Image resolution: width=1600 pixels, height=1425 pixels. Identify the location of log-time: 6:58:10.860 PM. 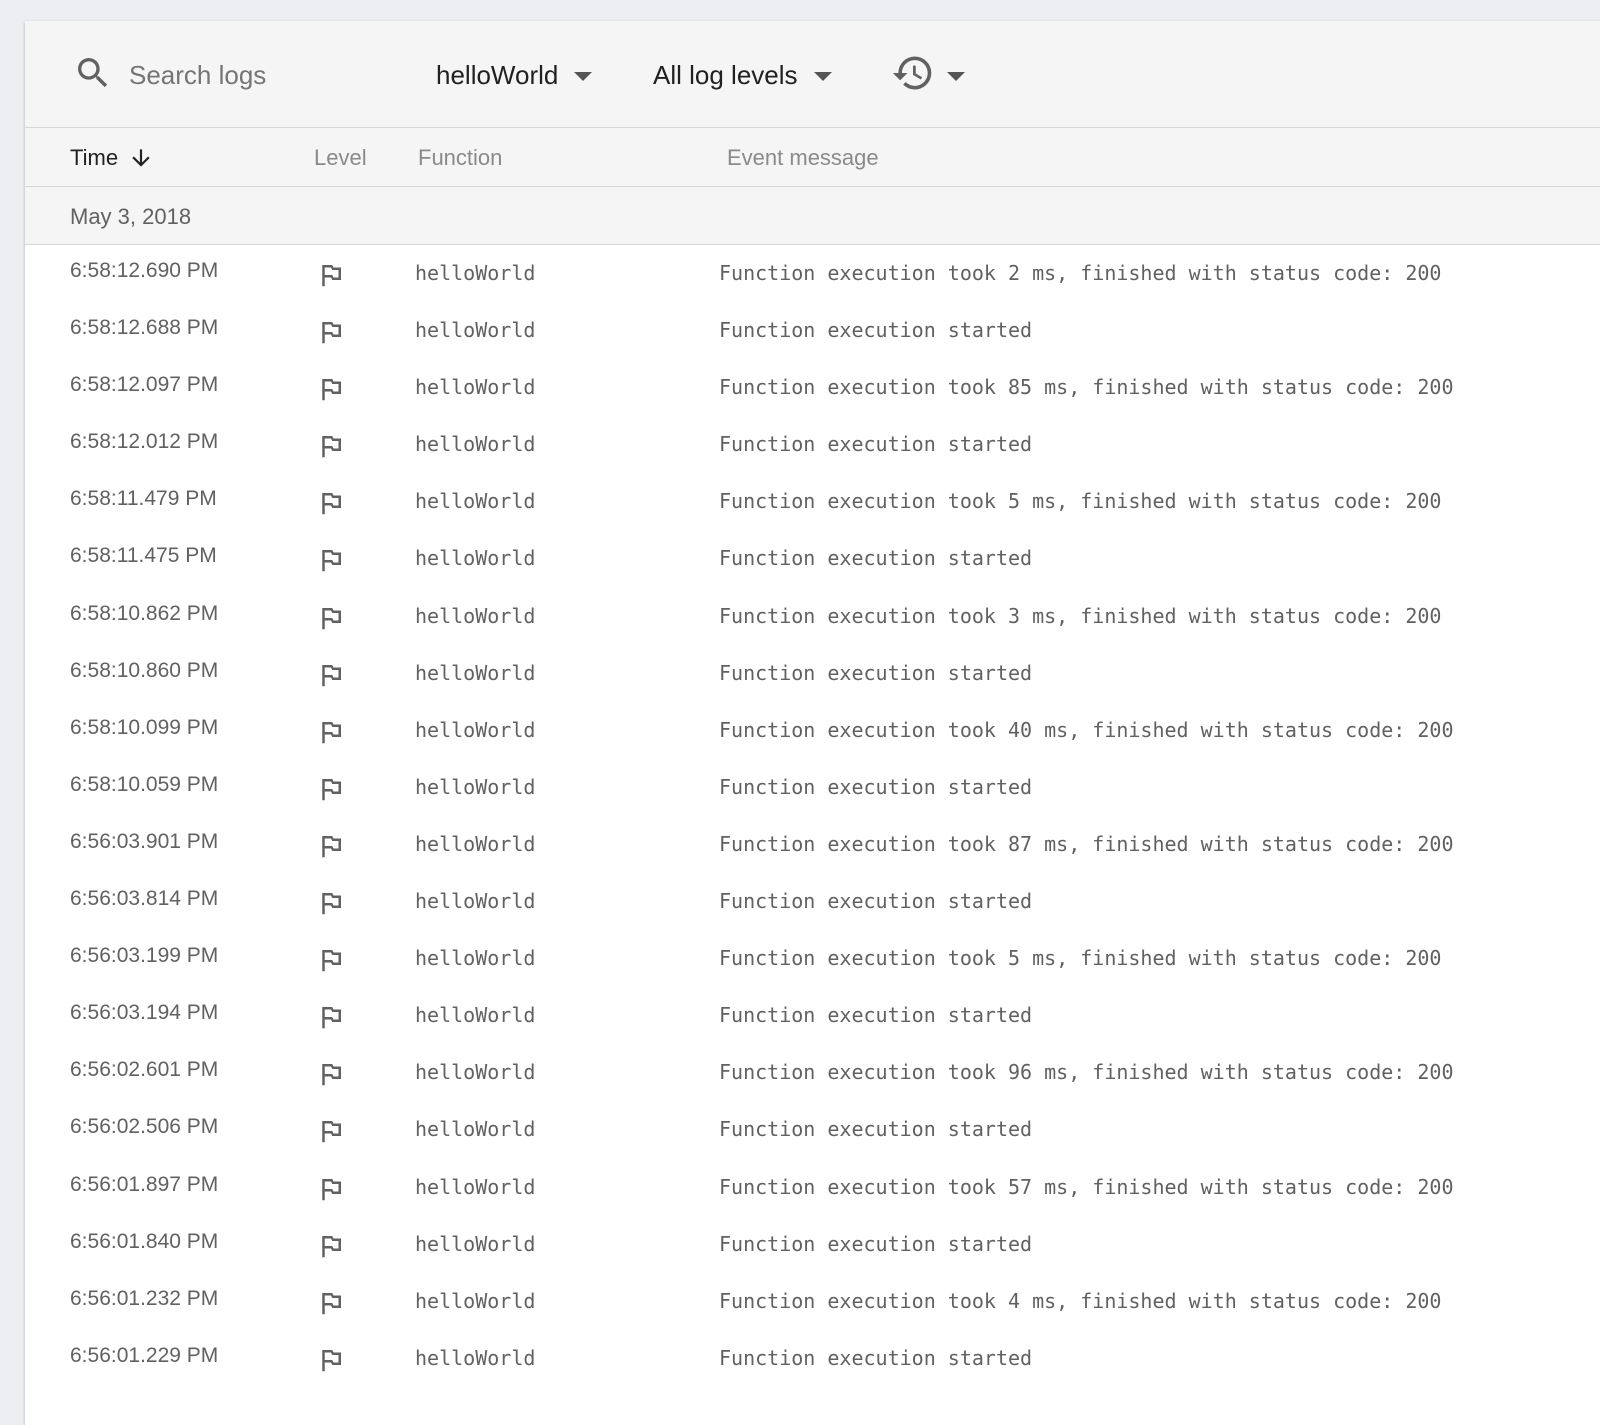
(144, 670).